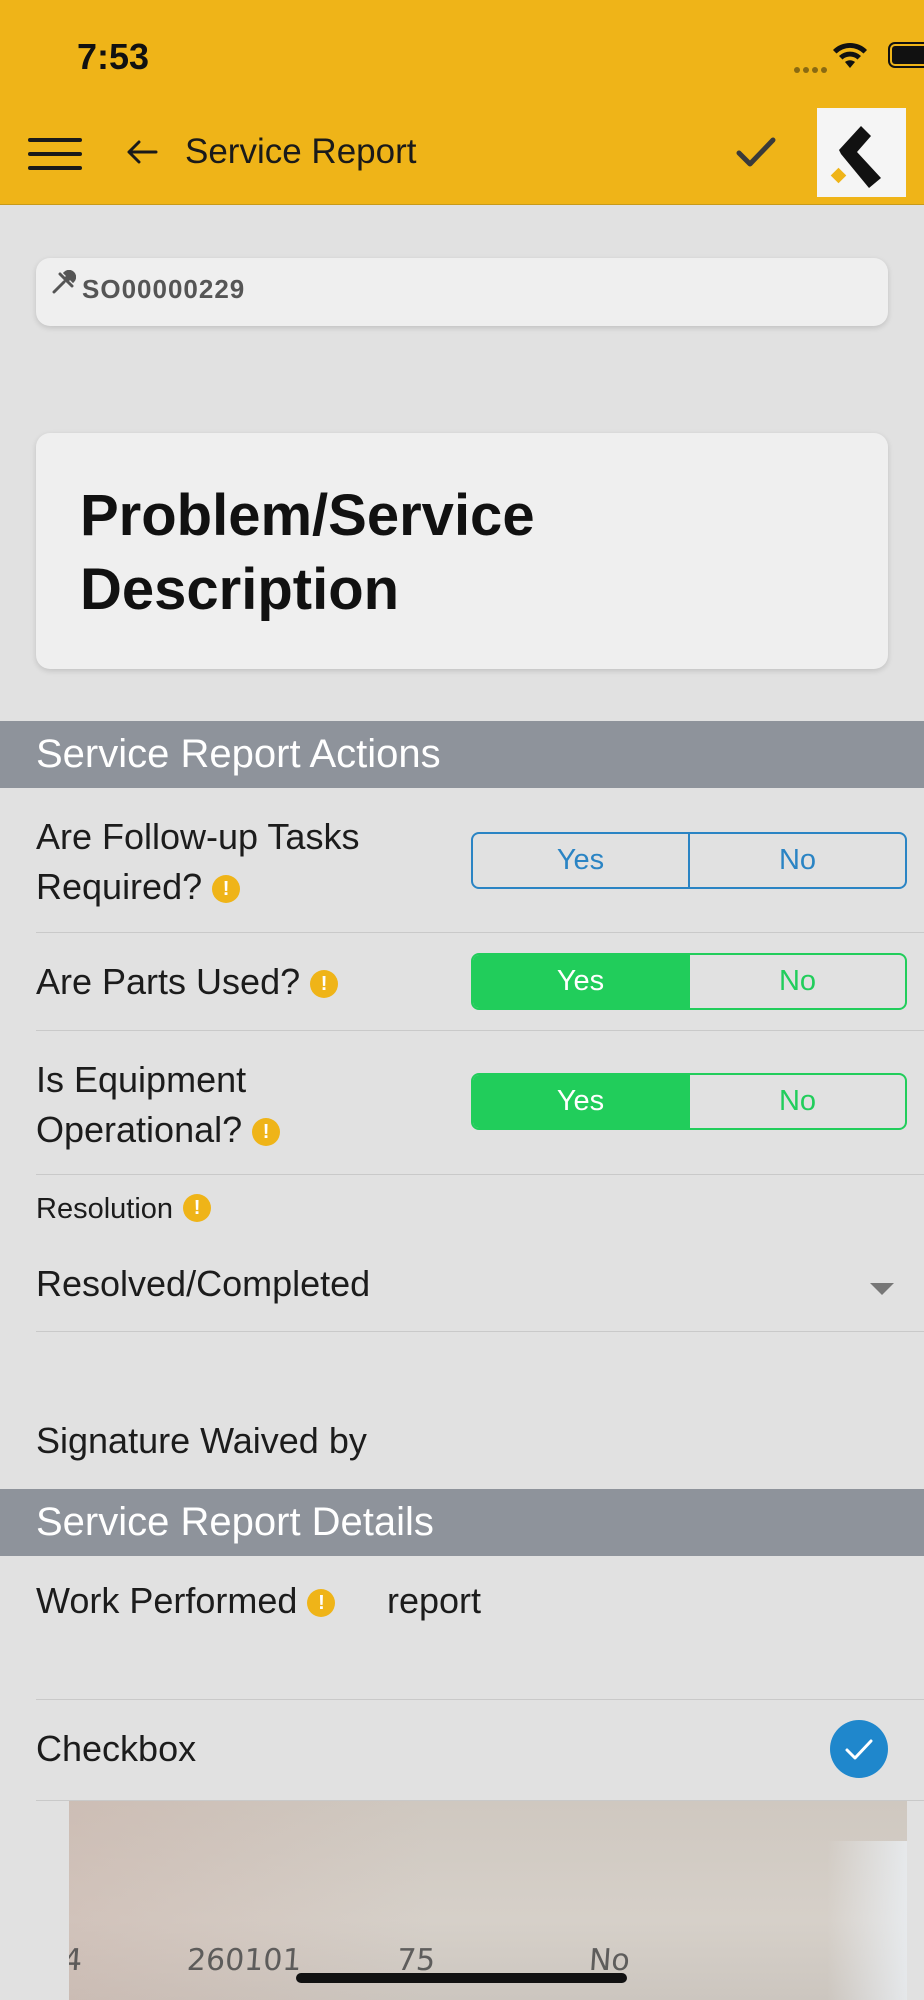  I want to click on resolution-select: Resolution! Resolved/Completed, so click(480, 1253).